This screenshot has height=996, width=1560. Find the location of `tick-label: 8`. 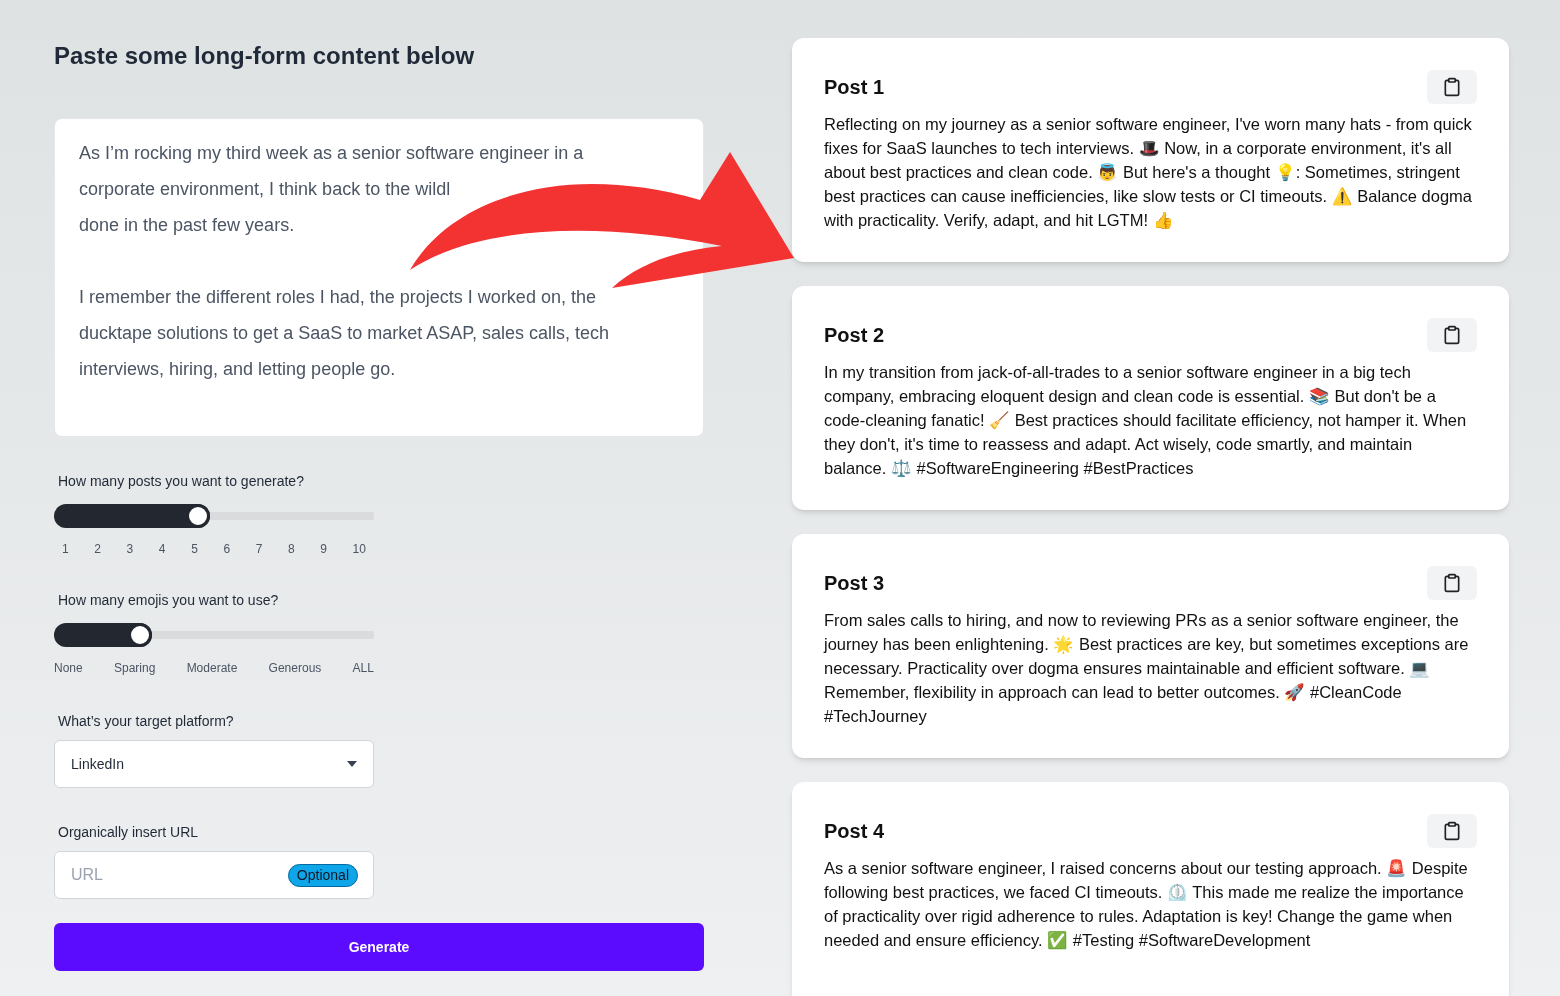

tick-label: 8 is located at coordinates (291, 549).